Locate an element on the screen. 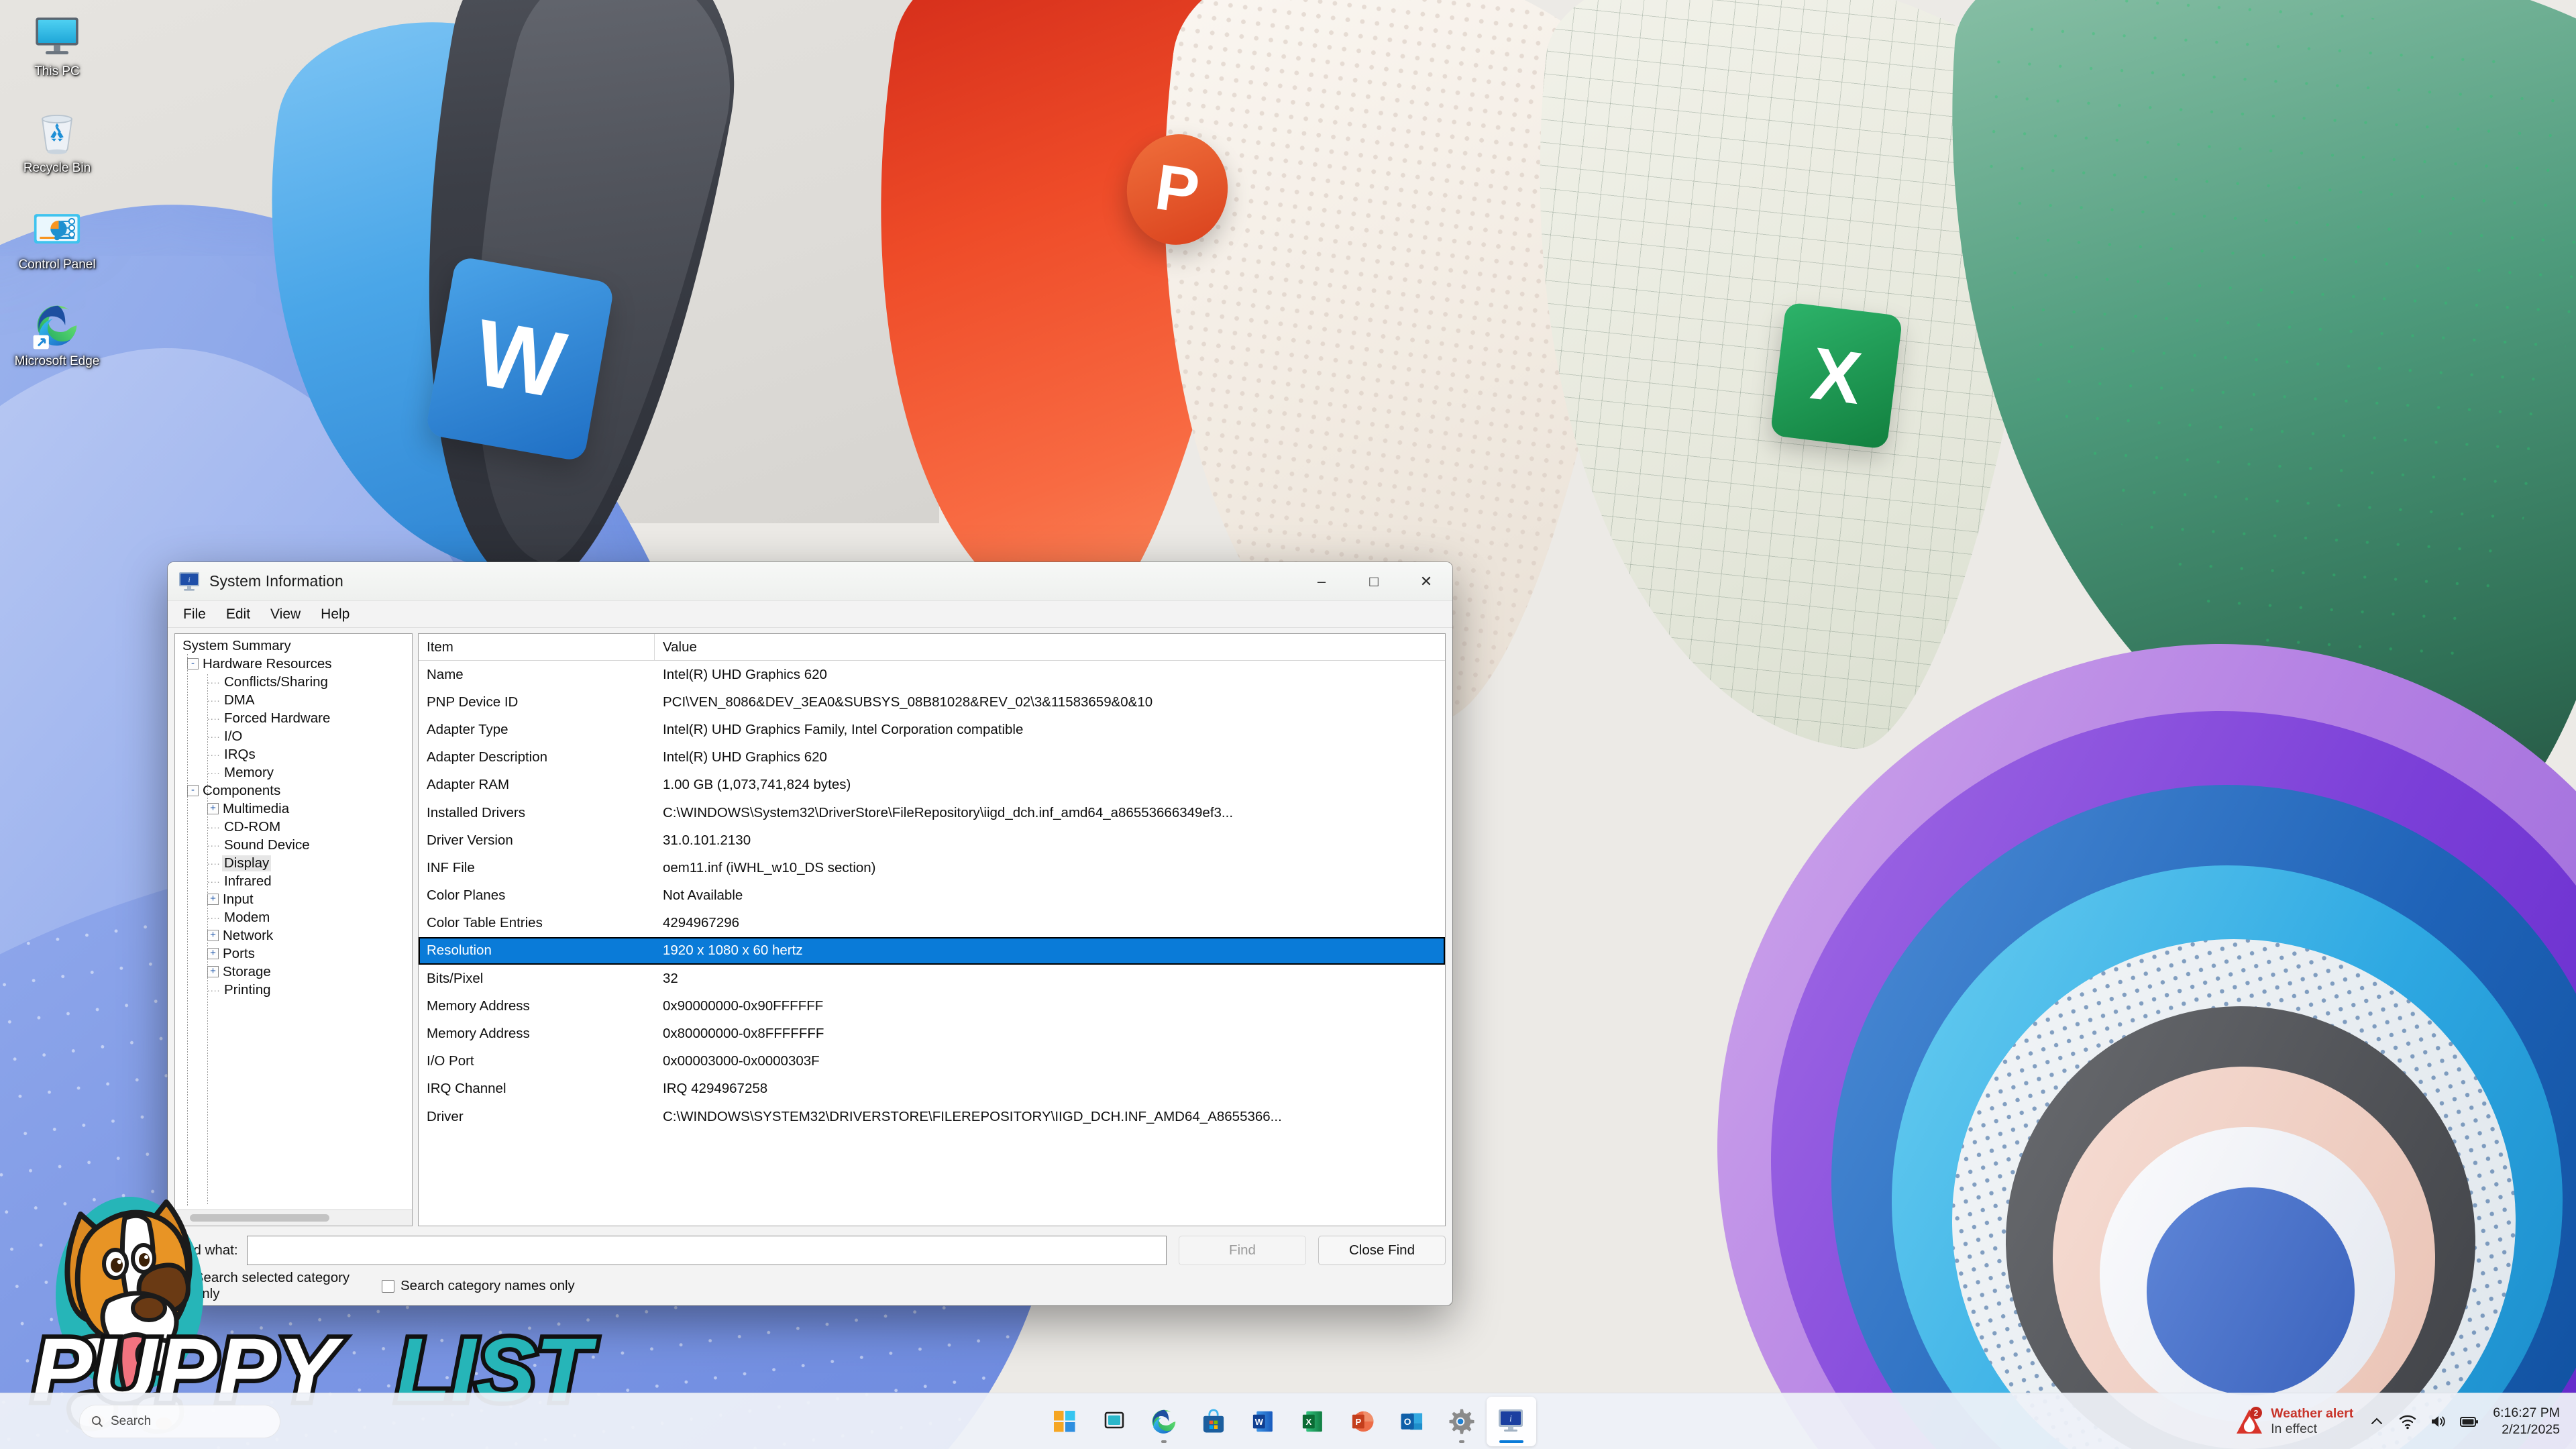  menu-edit: Edit is located at coordinates (238, 614).